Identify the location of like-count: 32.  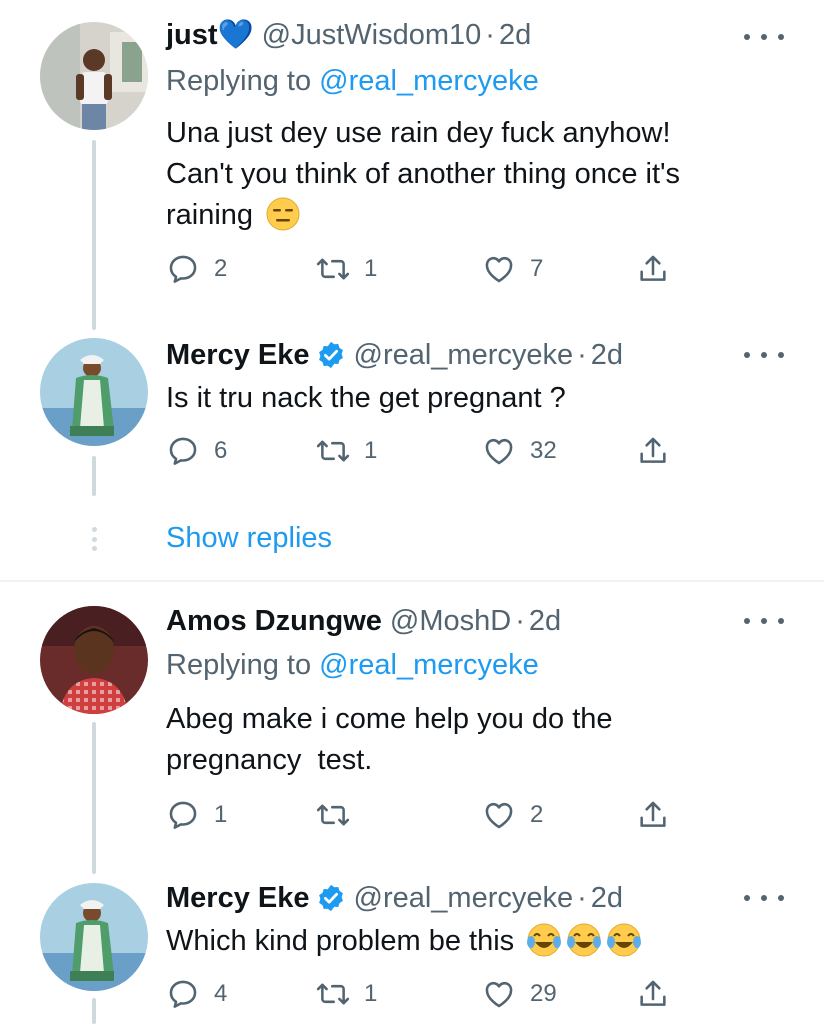
(543, 450).